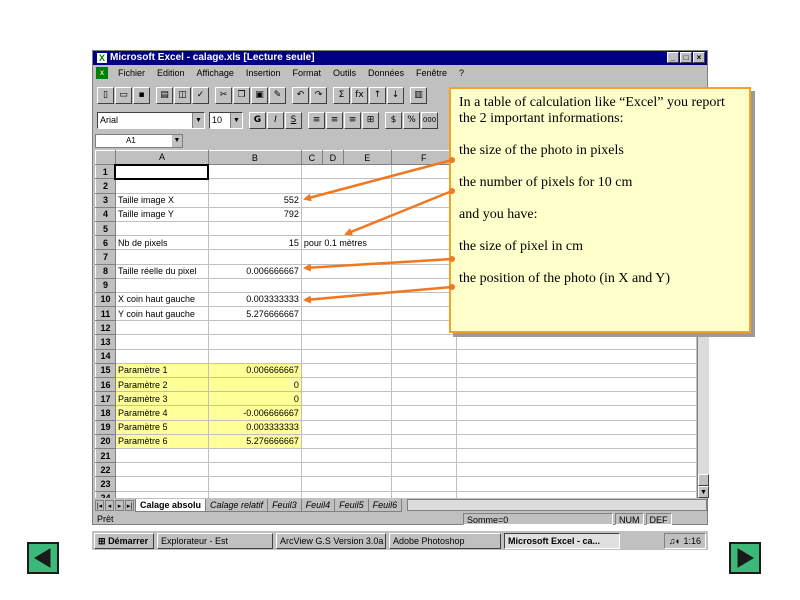 Image resolution: width=800 pixels, height=600 pixels. I want to click on cell-a: Paramètre 4, so click(161, 413).